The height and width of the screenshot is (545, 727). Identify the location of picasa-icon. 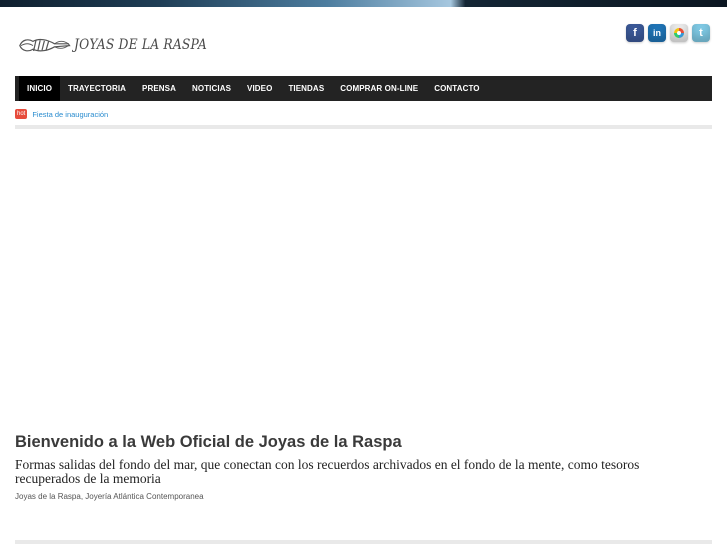
(679, 33).